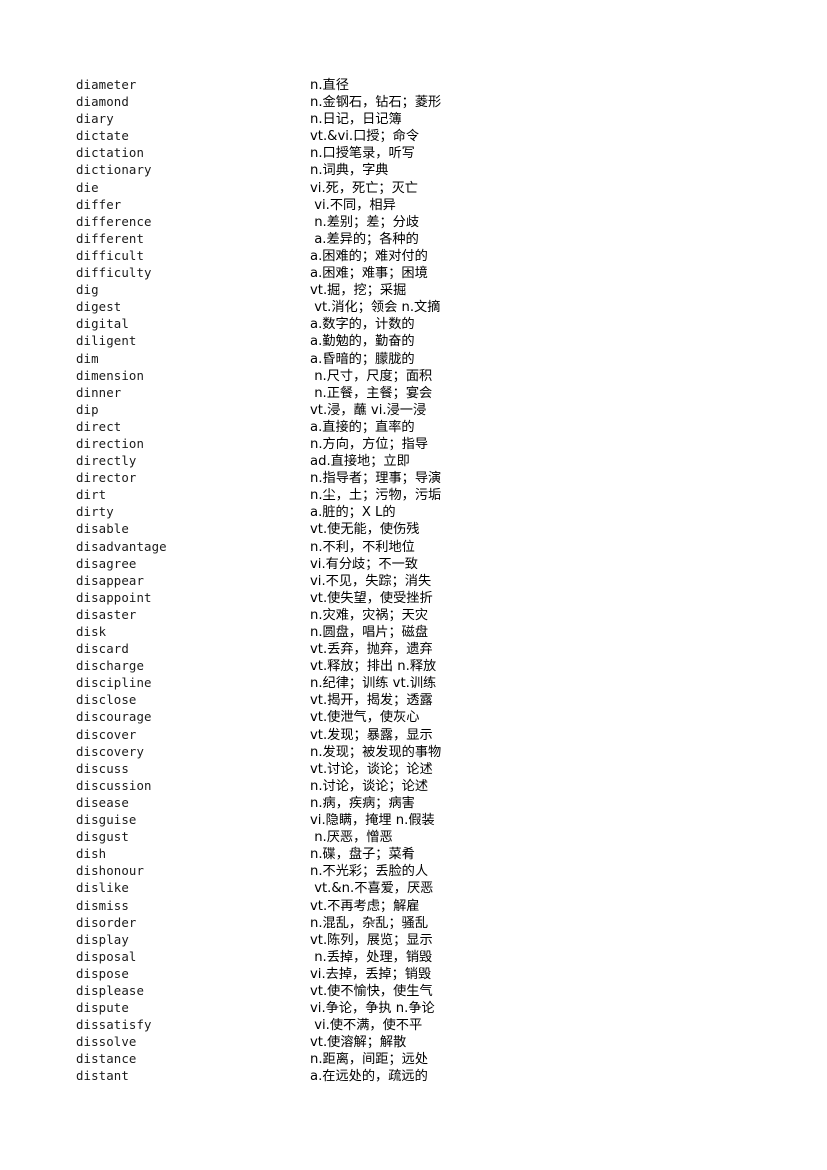  What do you see at coordinates (362, 154) in the screenshot?
I see `entry-definition: n.口授笔录，听写` at bounding box center [362, 154].